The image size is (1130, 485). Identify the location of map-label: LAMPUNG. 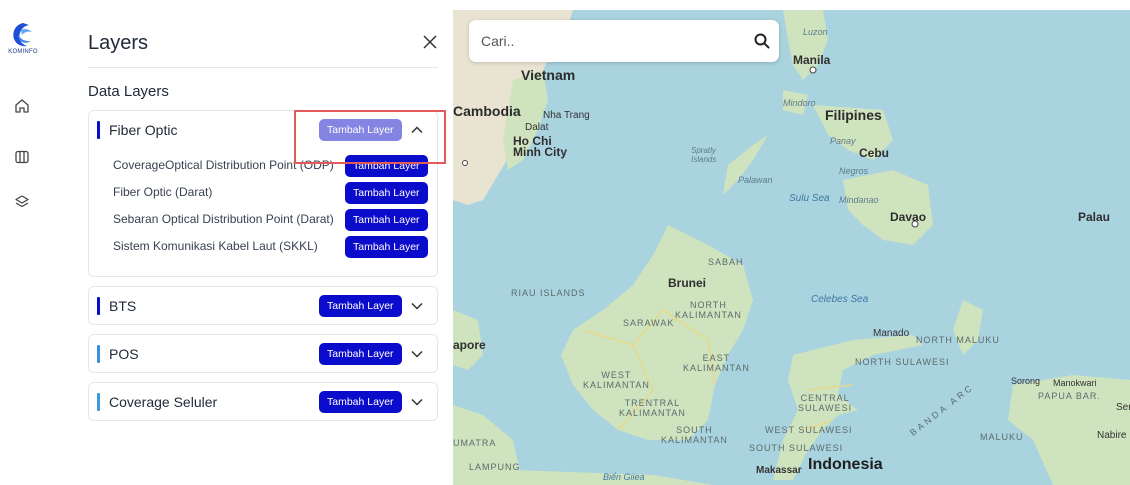
(495, 467).